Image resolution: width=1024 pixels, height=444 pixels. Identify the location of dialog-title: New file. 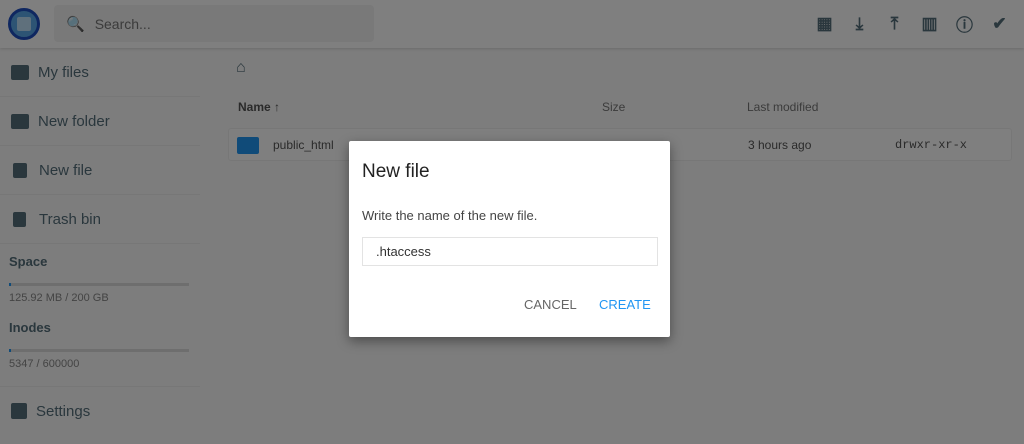
(396, 171).